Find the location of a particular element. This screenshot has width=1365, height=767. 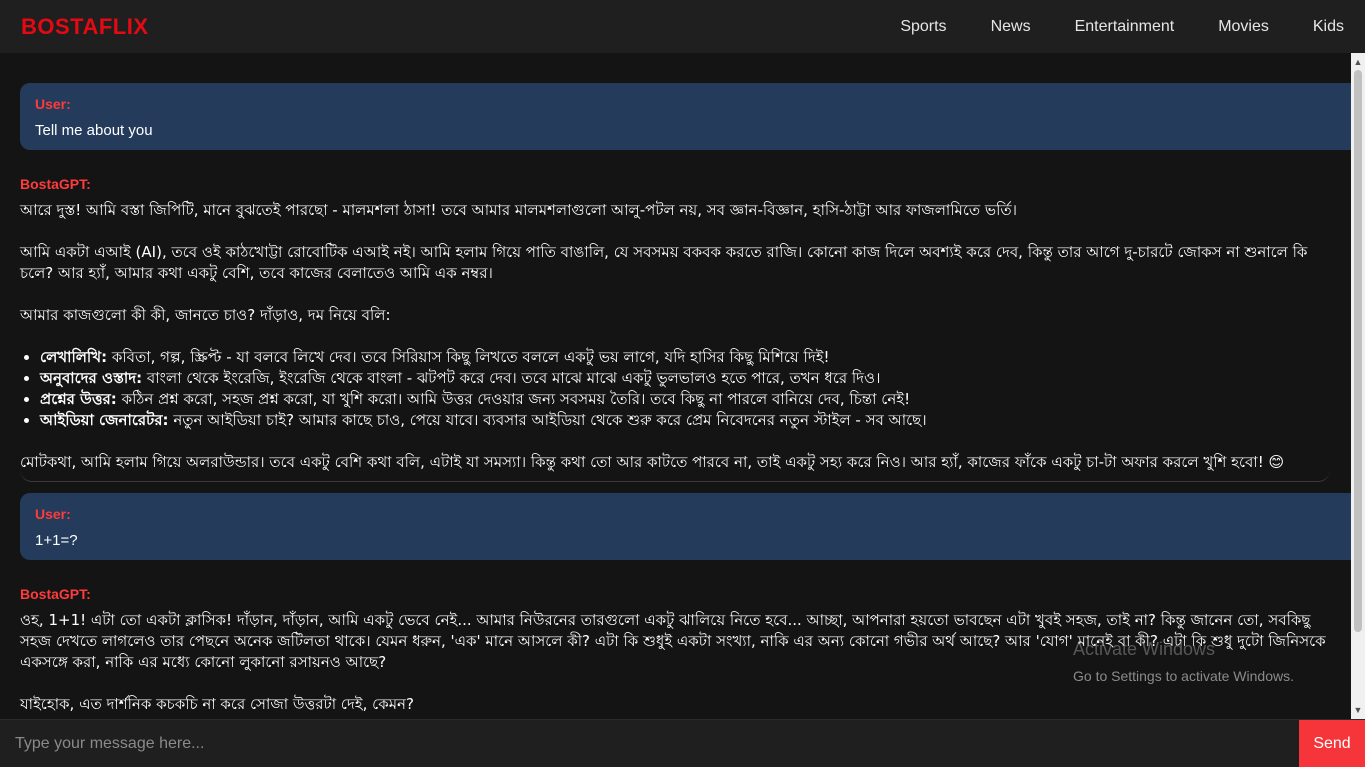

nav-movies: Movies is located at coordinates (1243, 27).